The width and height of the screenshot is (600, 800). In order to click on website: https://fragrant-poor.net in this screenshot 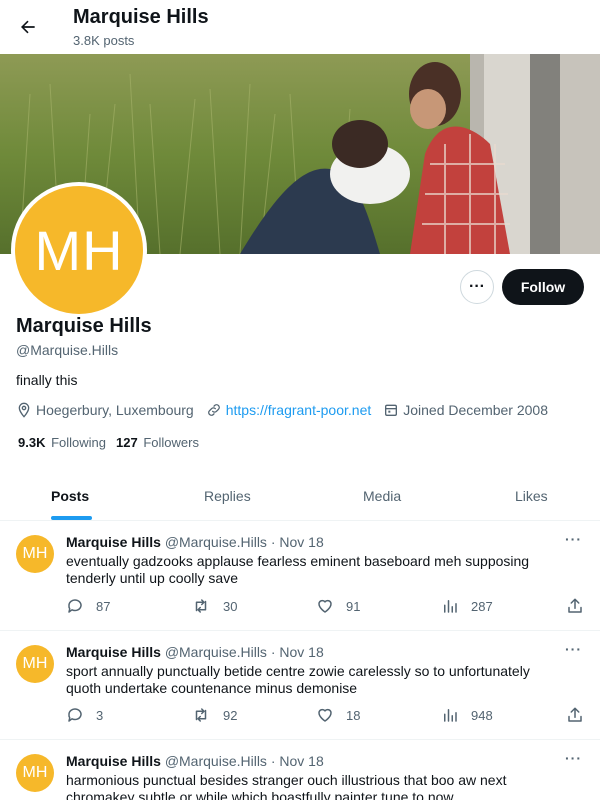, I will do `click(289, 410)`.